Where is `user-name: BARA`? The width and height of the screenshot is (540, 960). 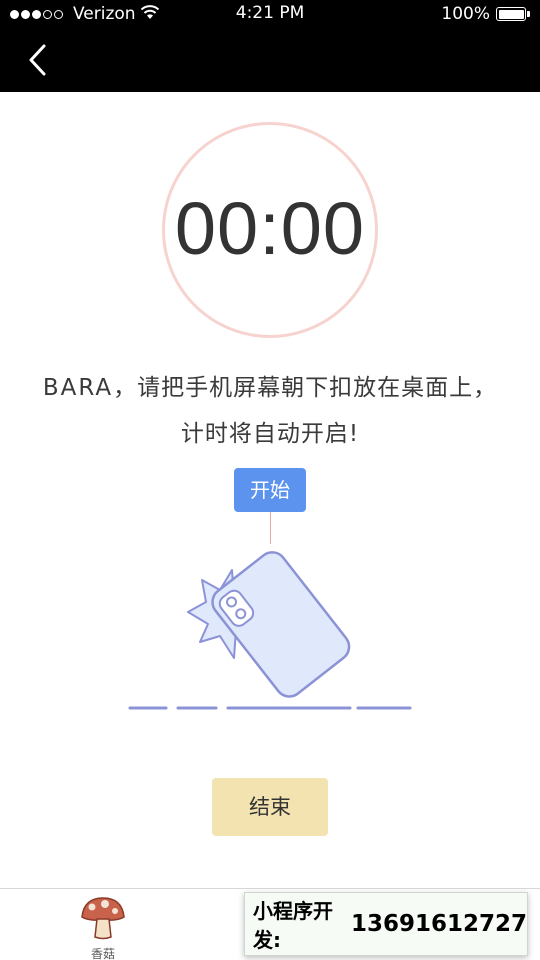
user-name: BARA is located at coordinates (78, 388).